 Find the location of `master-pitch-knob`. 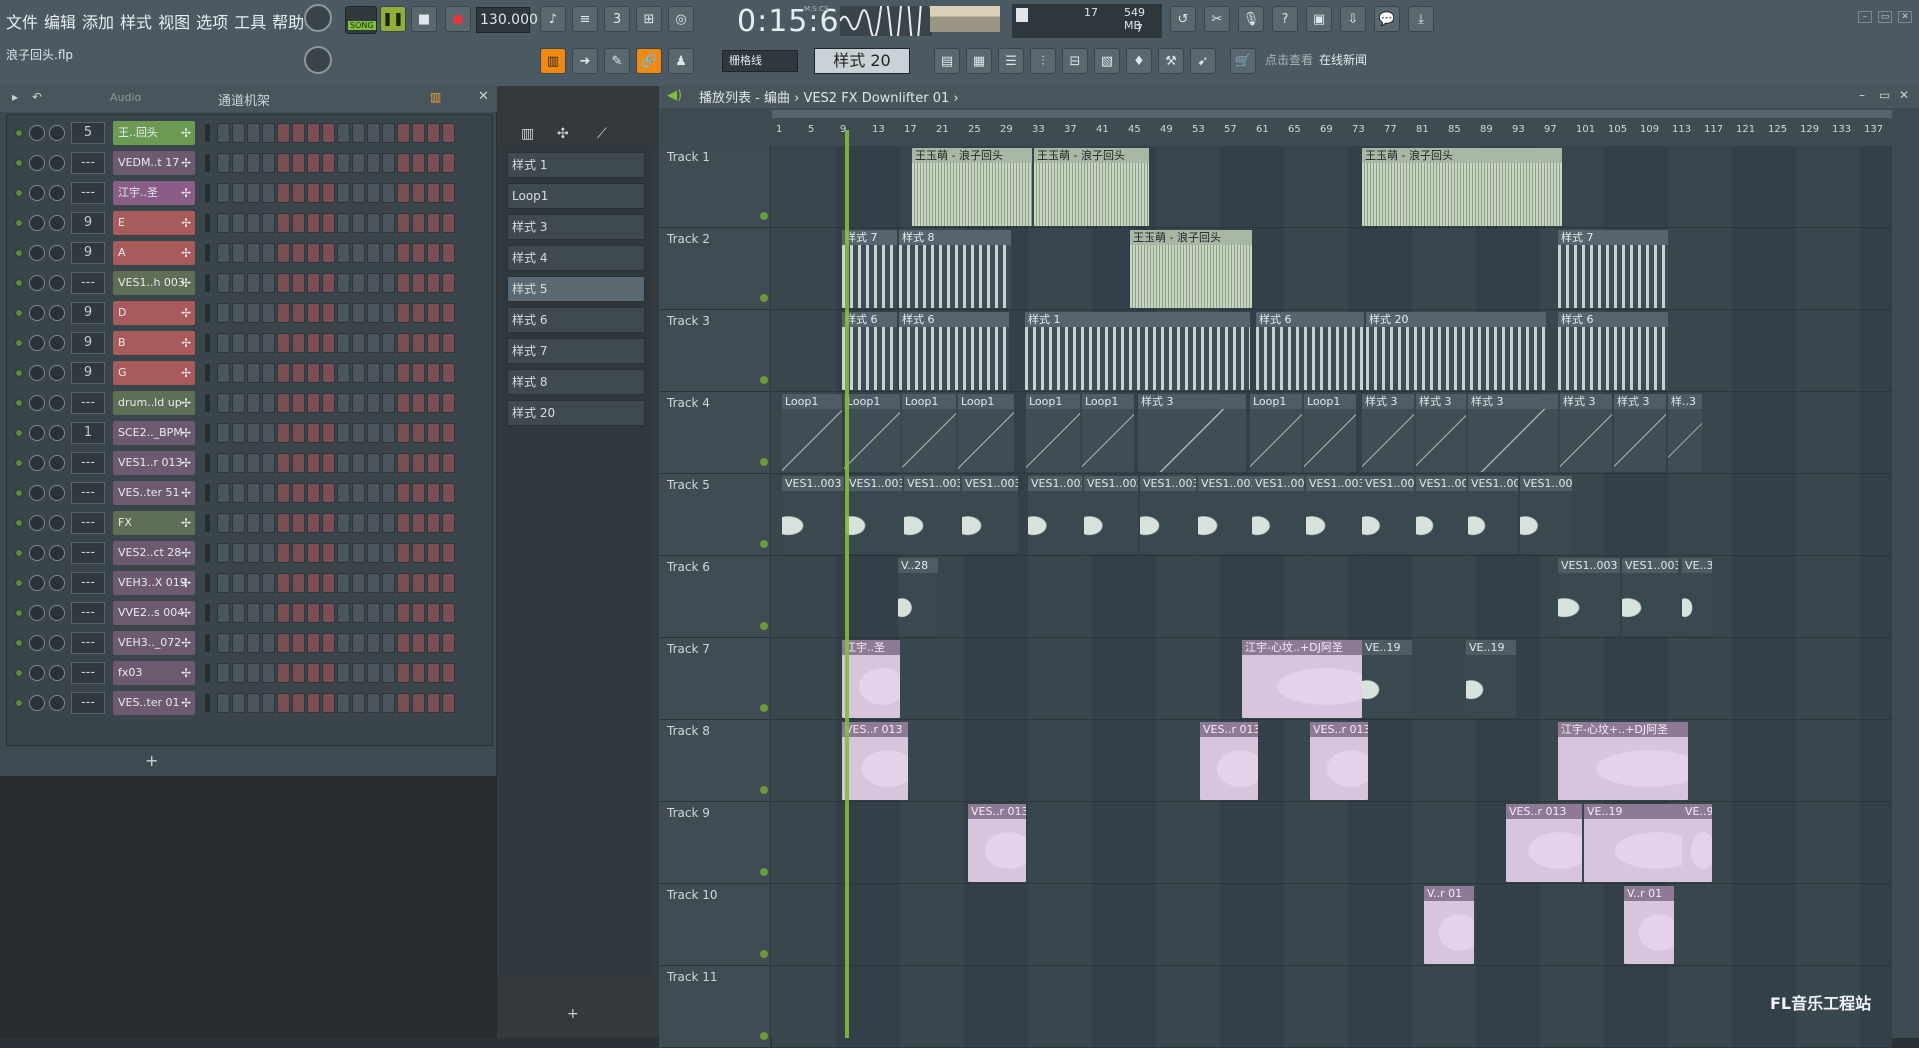

master-pitch-knob is located at coordinates (318, 60).